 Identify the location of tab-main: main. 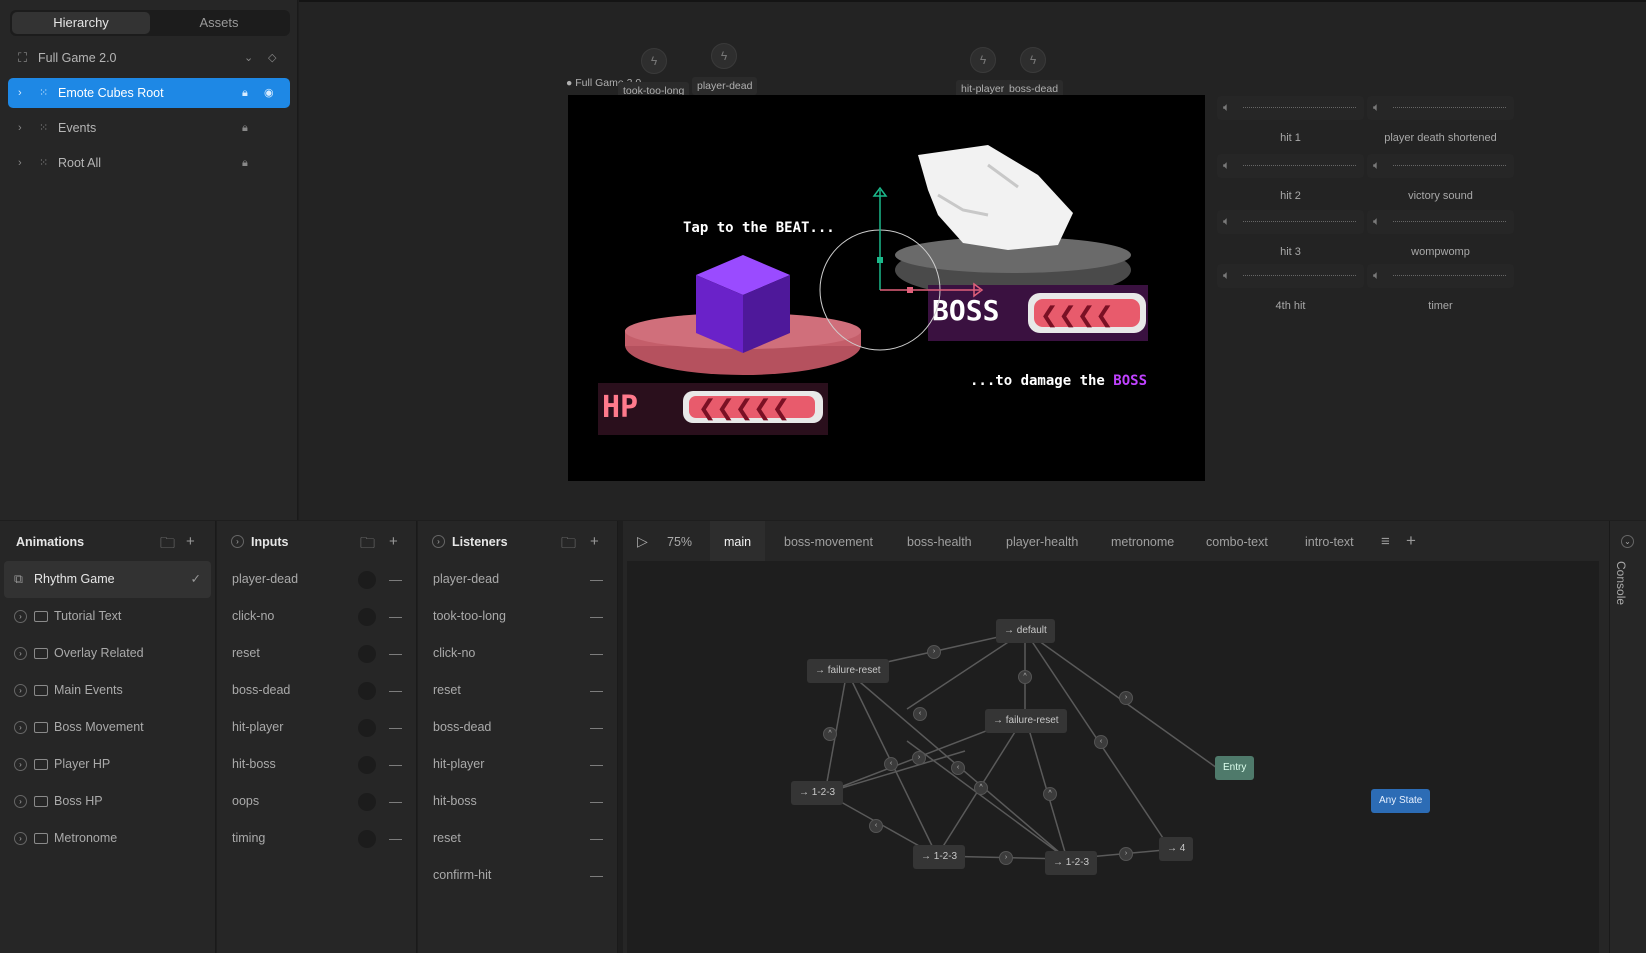
(738, 542).